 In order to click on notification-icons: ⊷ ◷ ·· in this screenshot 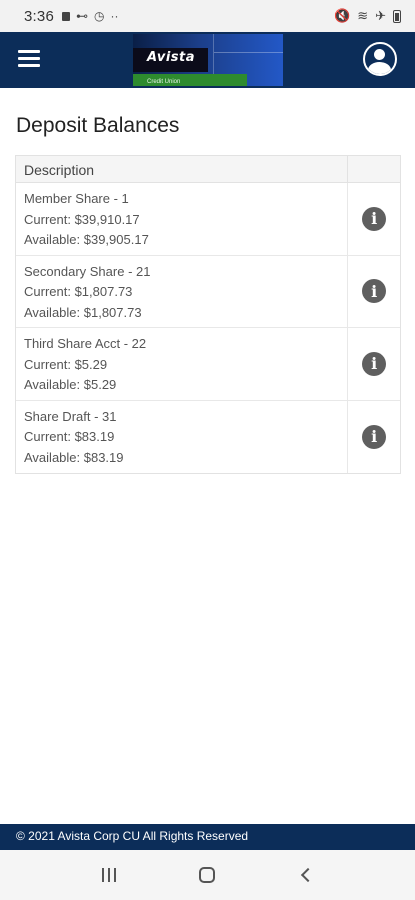, I will do `click(90, 16)`.